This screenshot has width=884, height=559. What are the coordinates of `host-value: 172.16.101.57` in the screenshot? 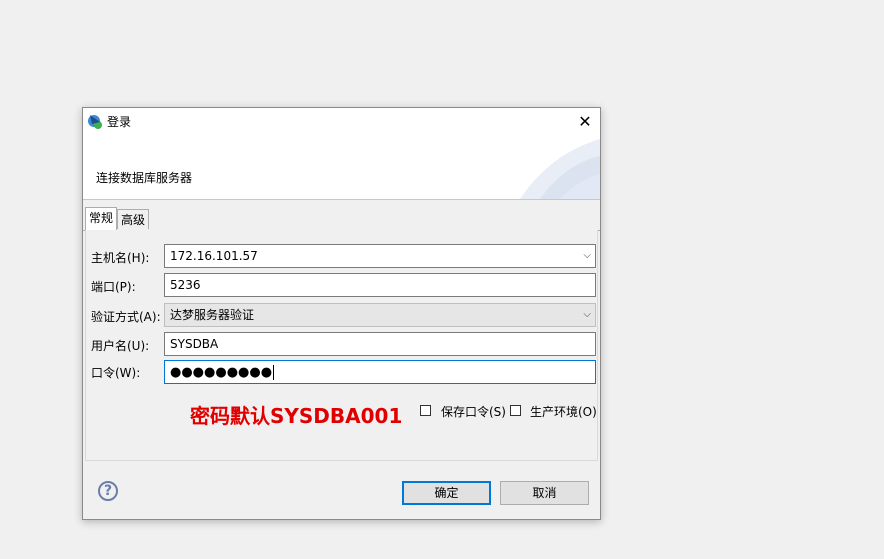 It's located at (214, 256).